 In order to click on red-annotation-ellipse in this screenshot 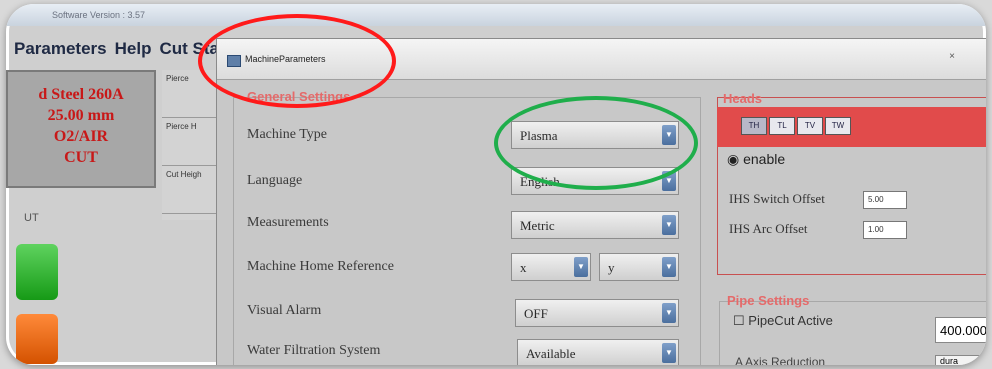, I will do `click(297, 61)`.